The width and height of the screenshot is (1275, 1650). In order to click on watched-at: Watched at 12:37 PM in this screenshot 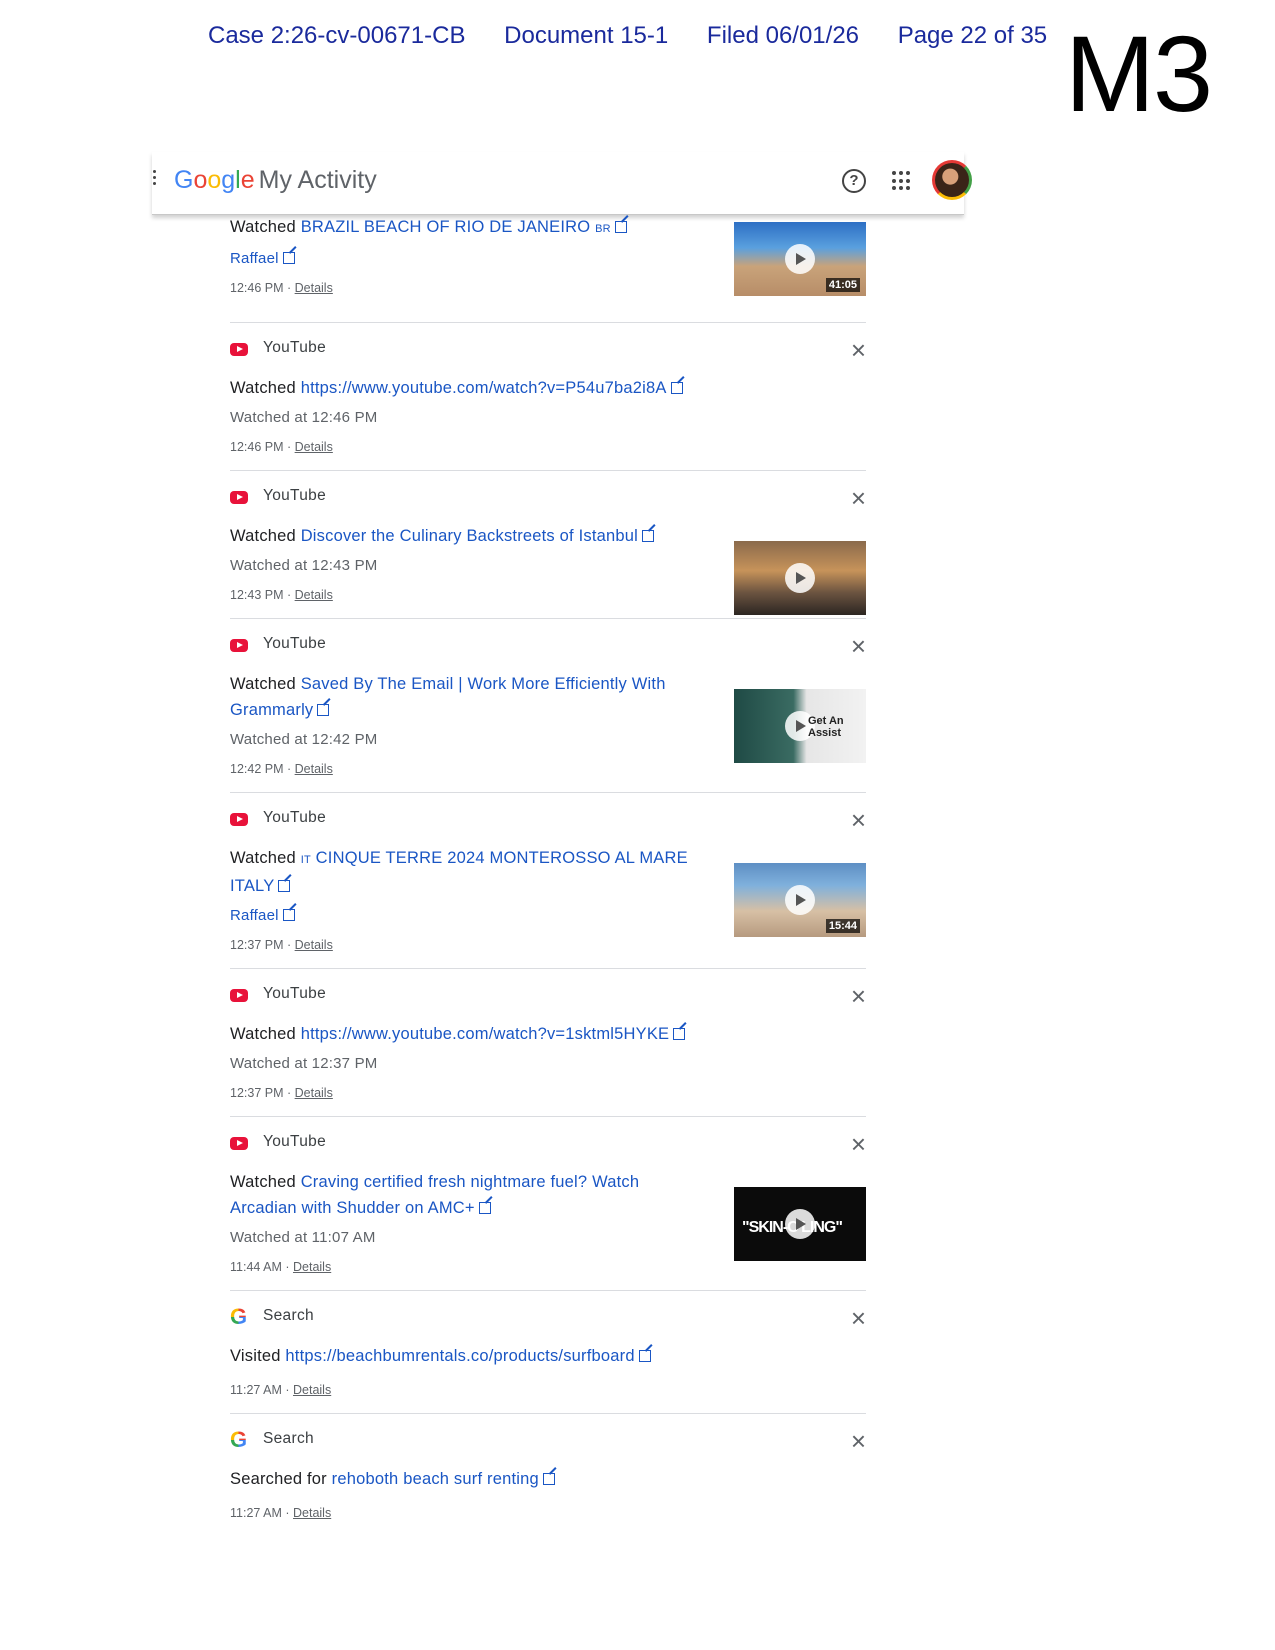, I will do `click(304, 1063)`.